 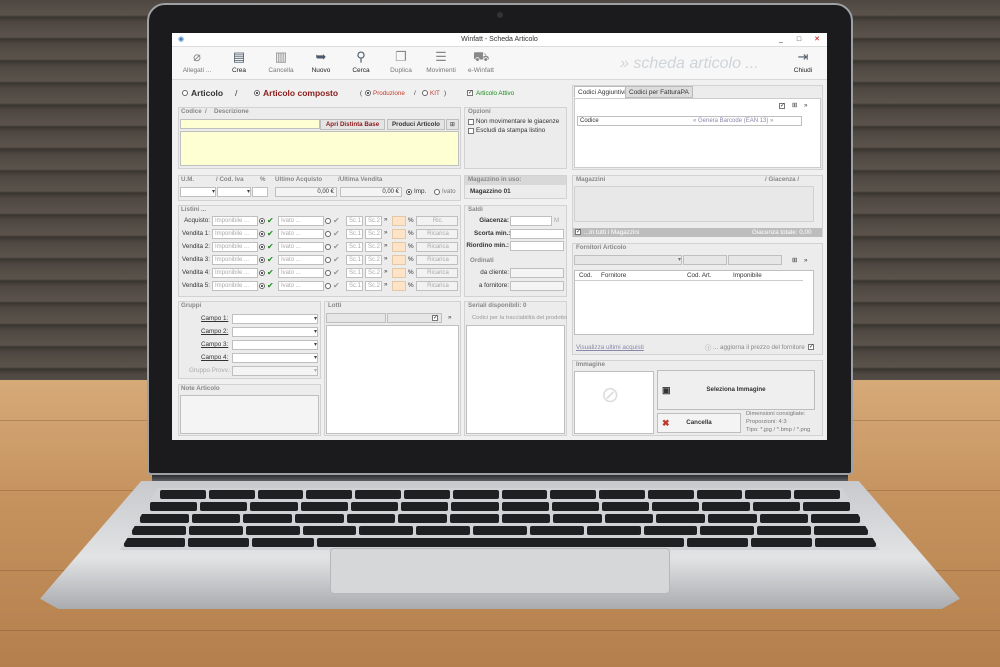 What do you see at coordinates (799, 40) in the screenshot?
I see `maximize-button: □` at bounding box center [799, 40].